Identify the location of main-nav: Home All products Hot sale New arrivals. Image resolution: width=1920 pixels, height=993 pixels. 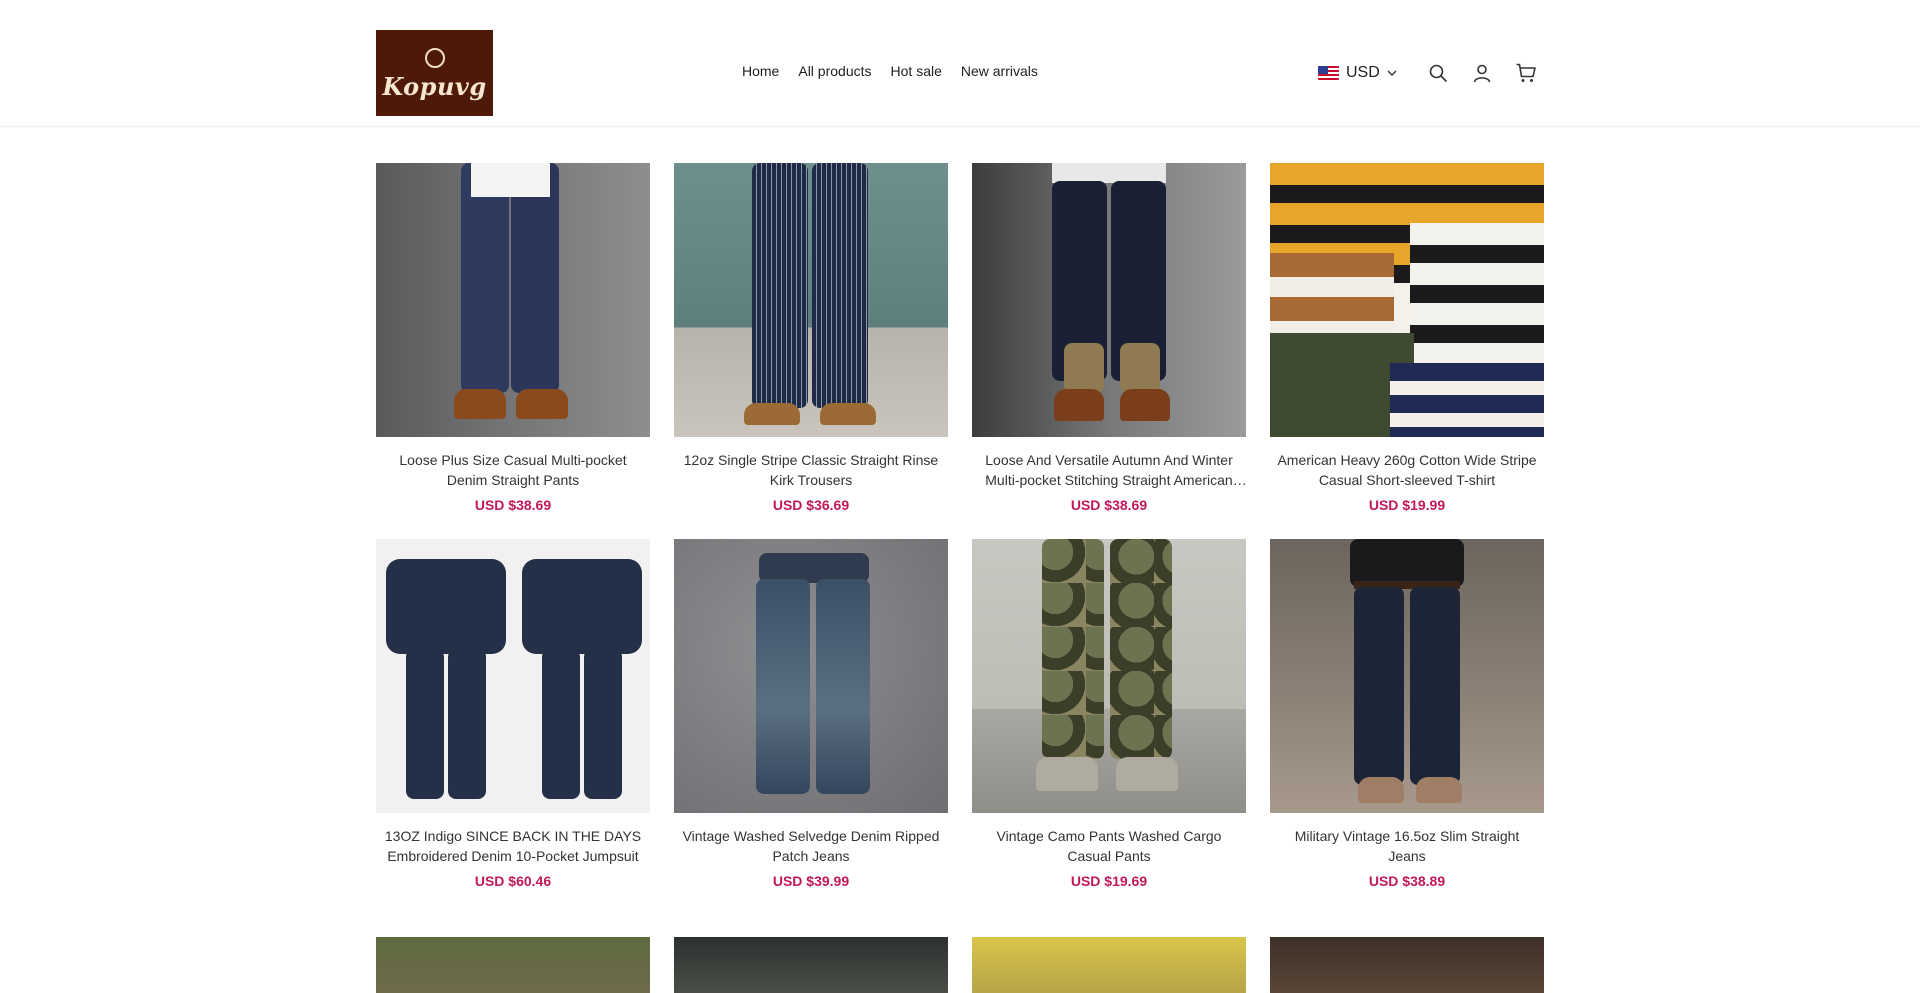
(890, 71).